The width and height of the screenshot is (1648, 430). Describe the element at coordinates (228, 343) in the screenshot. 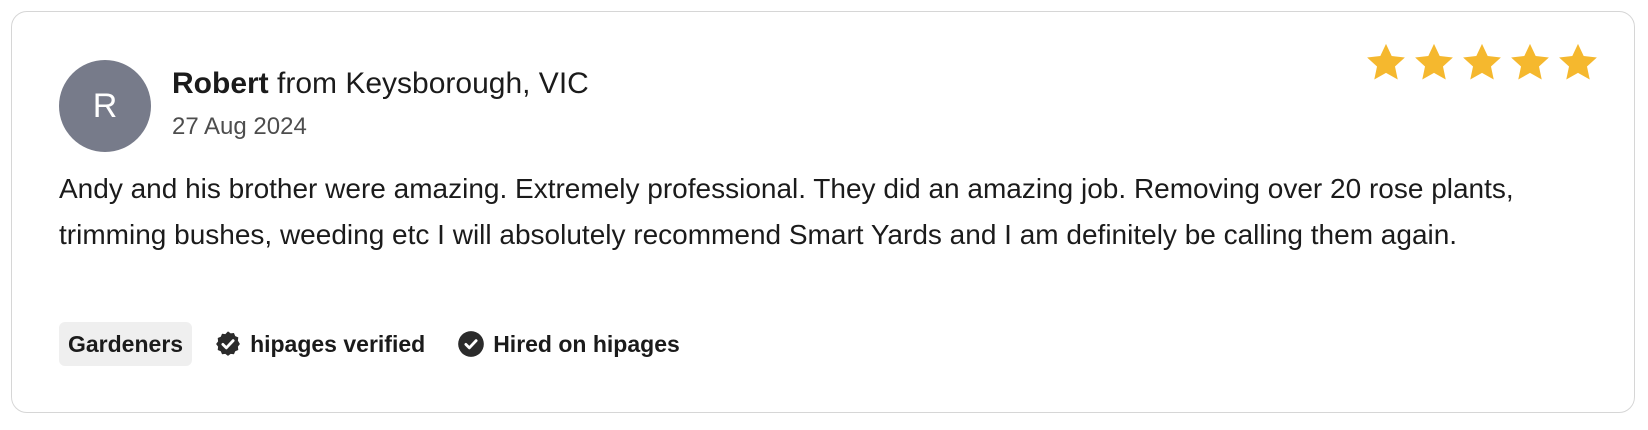

I see `verified-badge-icon` at that location.